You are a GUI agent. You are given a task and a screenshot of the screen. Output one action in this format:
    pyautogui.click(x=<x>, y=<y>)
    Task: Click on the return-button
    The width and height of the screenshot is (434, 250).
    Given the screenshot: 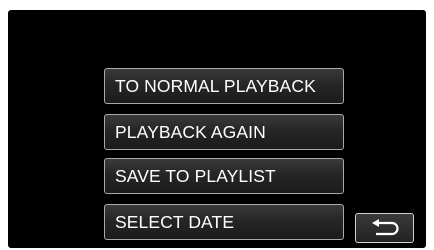 What is the action you would take?
    pyautogui.click(x=384, y=228)
    